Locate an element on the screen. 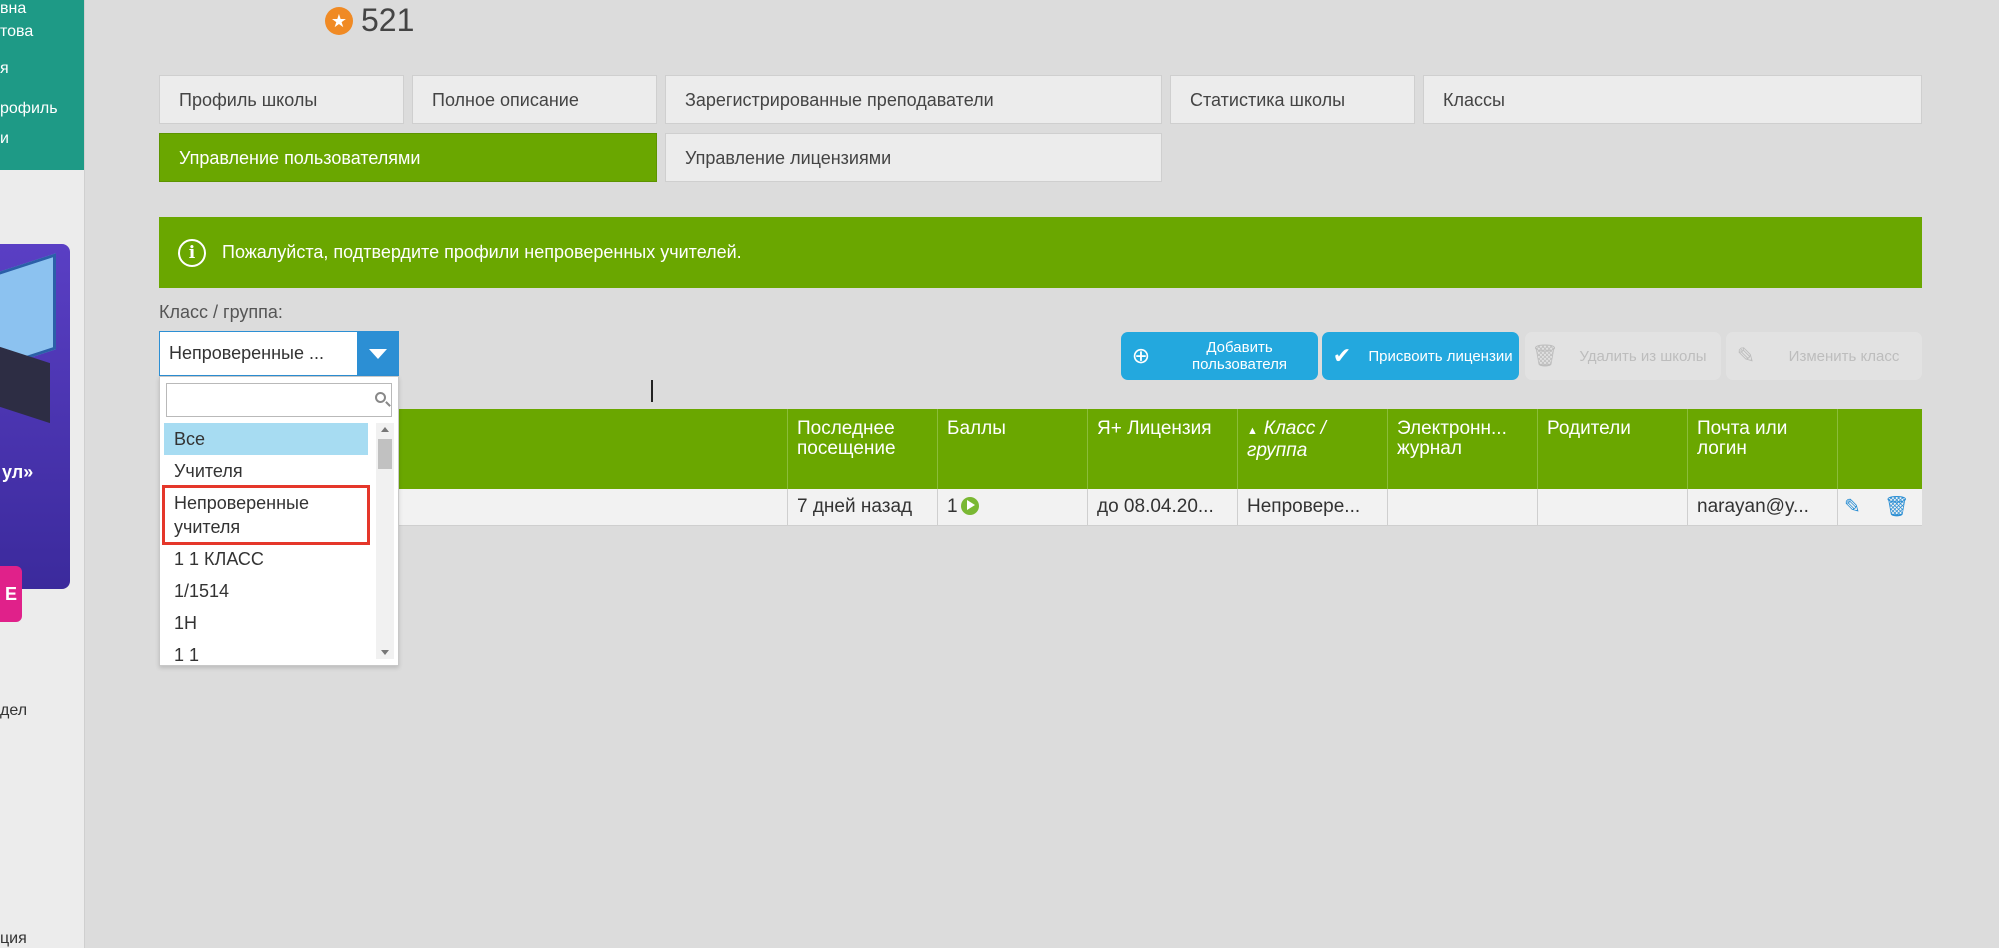 The width and height of the screenshot is (1999, 948). tab-full-description: Полное описание is located at coordinates (534, 99).